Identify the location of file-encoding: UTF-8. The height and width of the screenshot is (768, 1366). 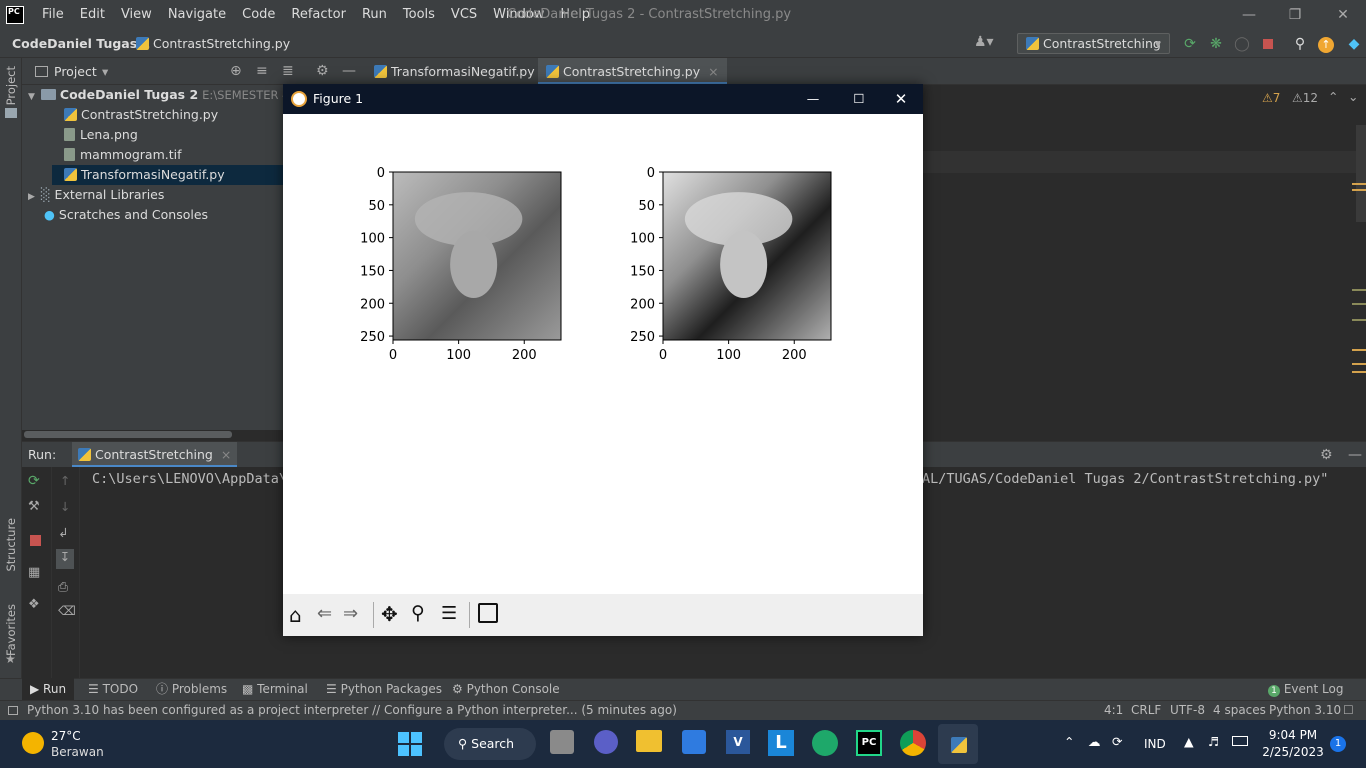
(1187, 710).